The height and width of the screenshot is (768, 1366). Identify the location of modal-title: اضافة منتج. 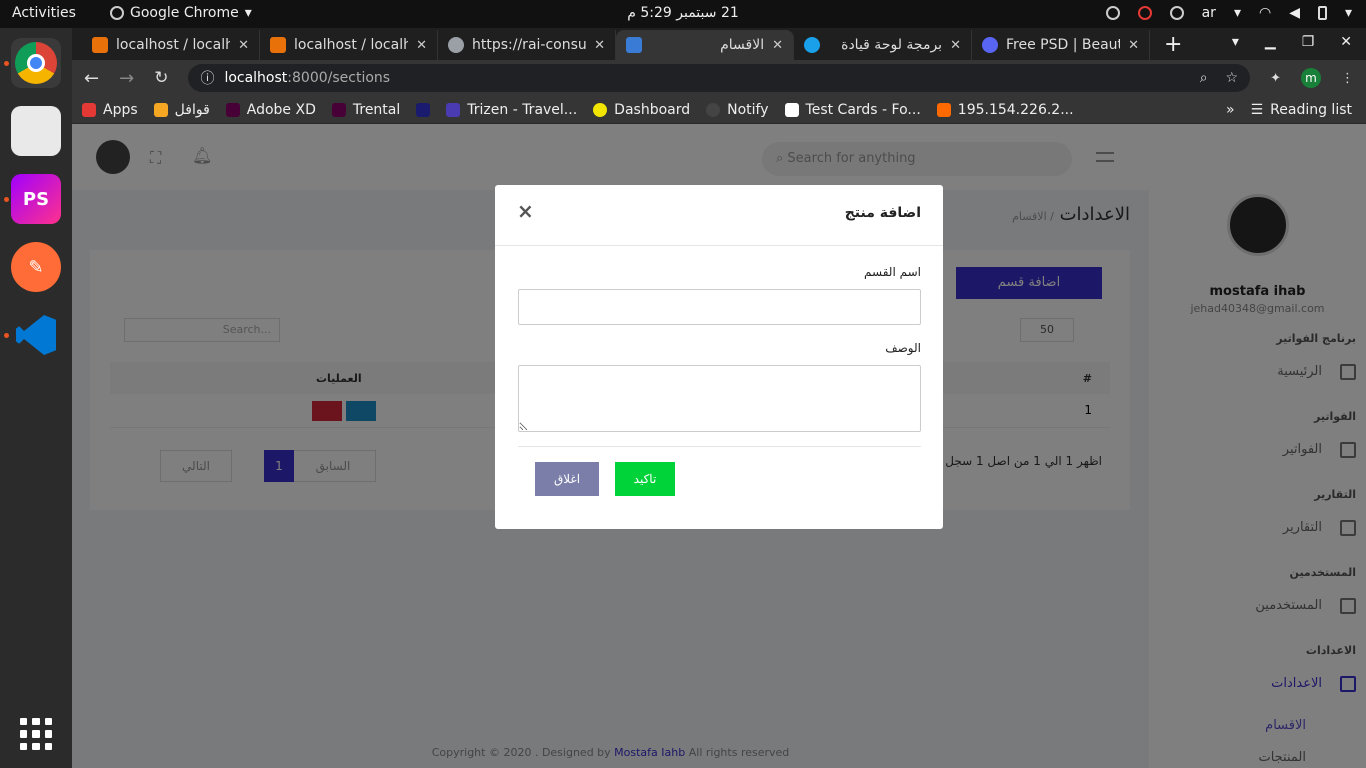
(882, 213).